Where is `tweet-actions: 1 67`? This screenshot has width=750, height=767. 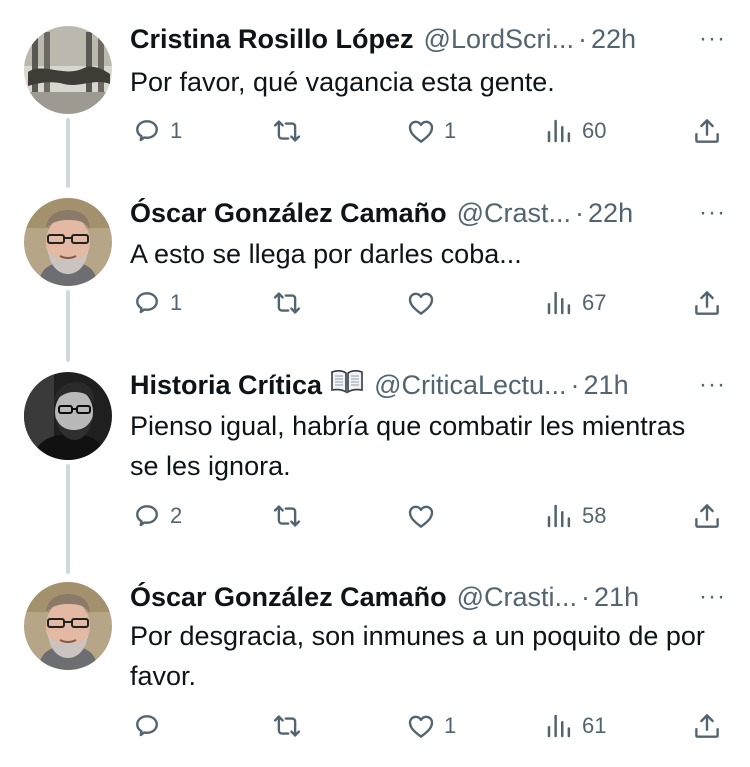 tweet-actions: 1 67 is located at coordinates (428, 303).